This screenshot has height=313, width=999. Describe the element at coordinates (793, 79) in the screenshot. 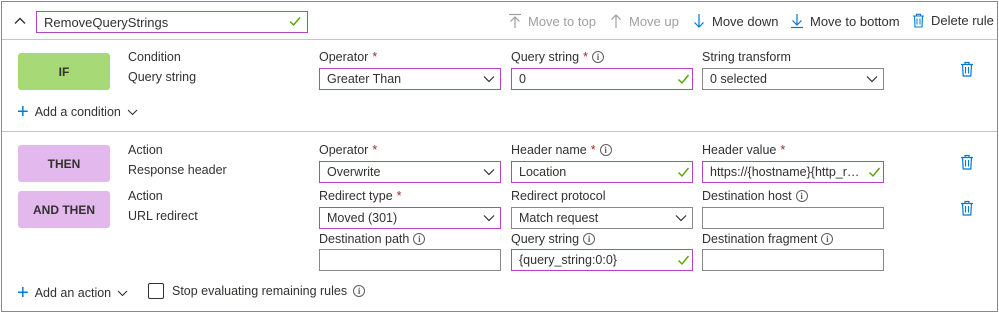

I see `string-transform-select: 0 selected` at that location.